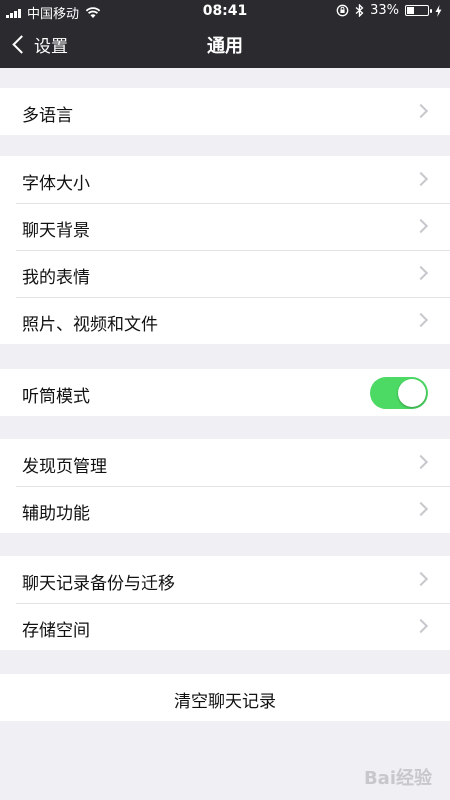 The height and width of the screenshot is (800, 450). What do you see at coordinates (47, 116) in the screenshot?
I see `row-label: 多语言` at bounding box center [47, 116].